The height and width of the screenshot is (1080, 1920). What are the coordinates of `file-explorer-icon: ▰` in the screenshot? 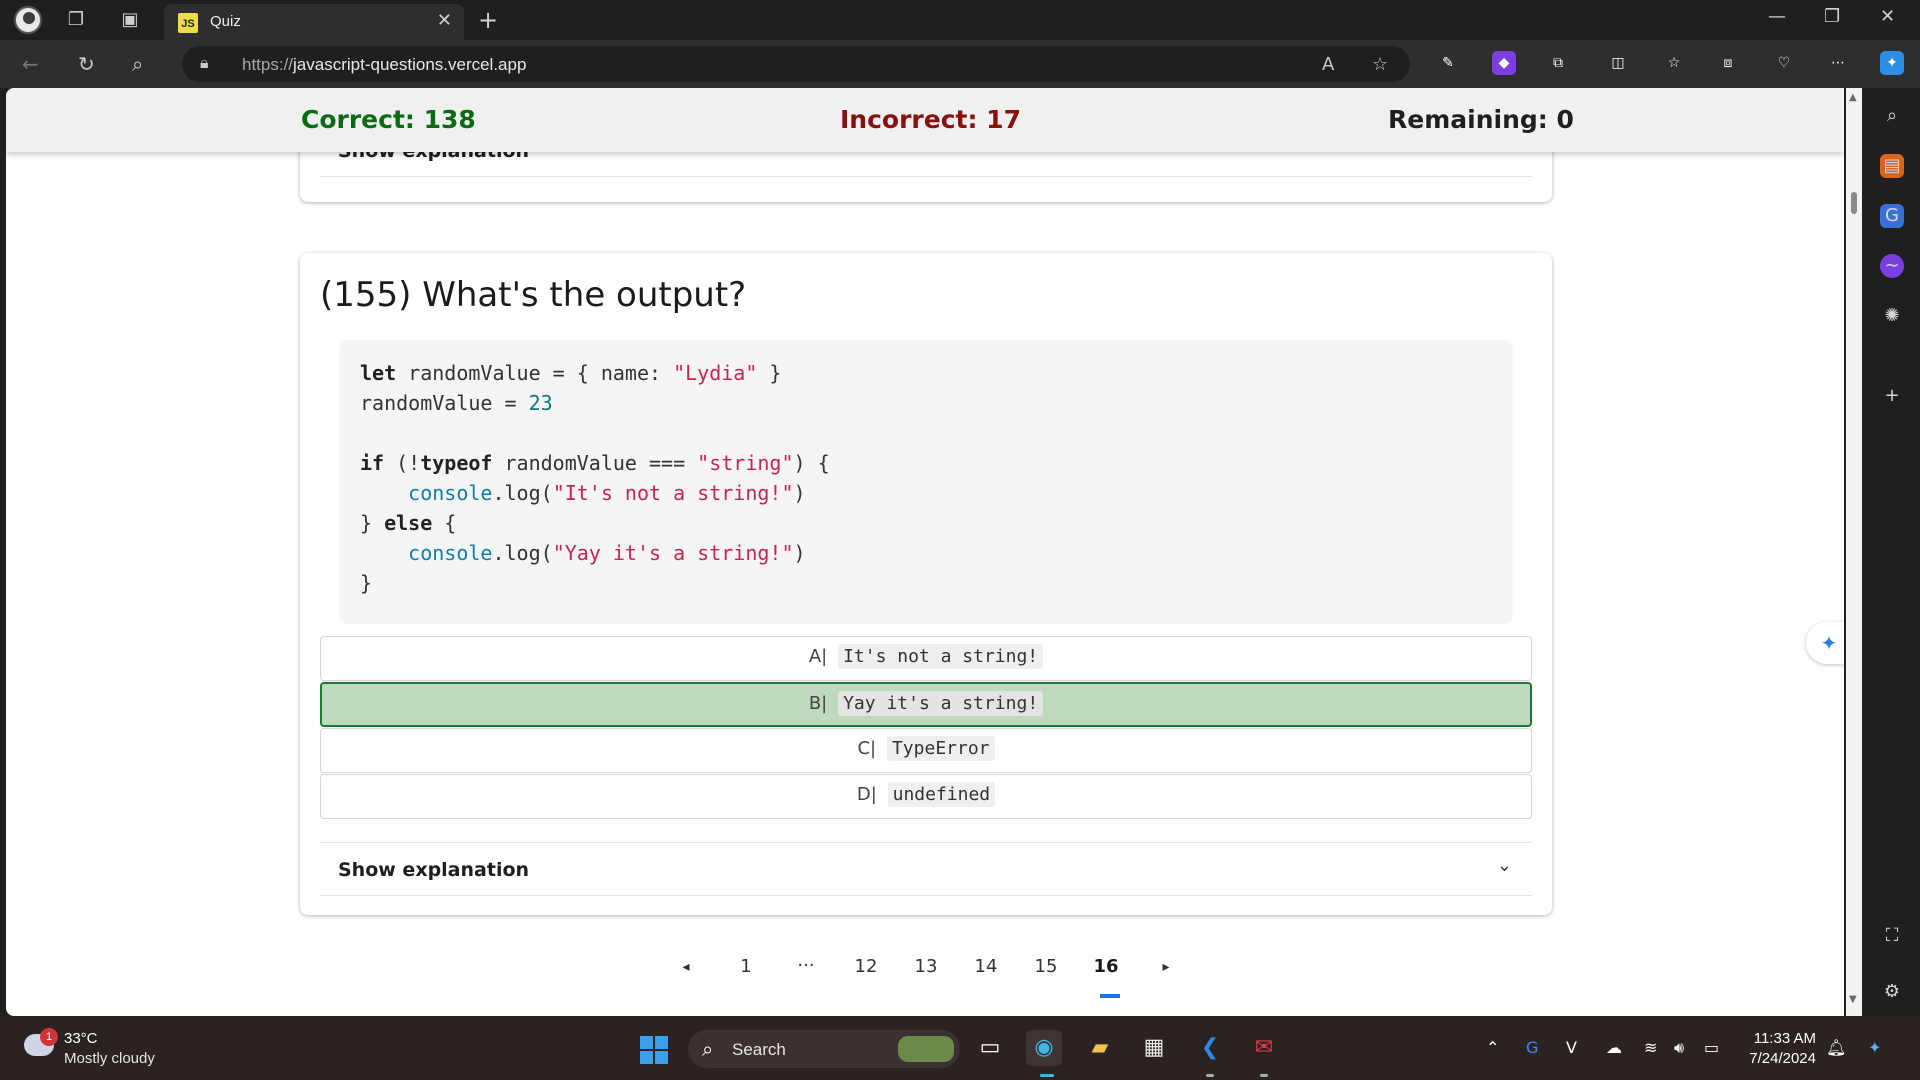 It's located at (1100, 1048).